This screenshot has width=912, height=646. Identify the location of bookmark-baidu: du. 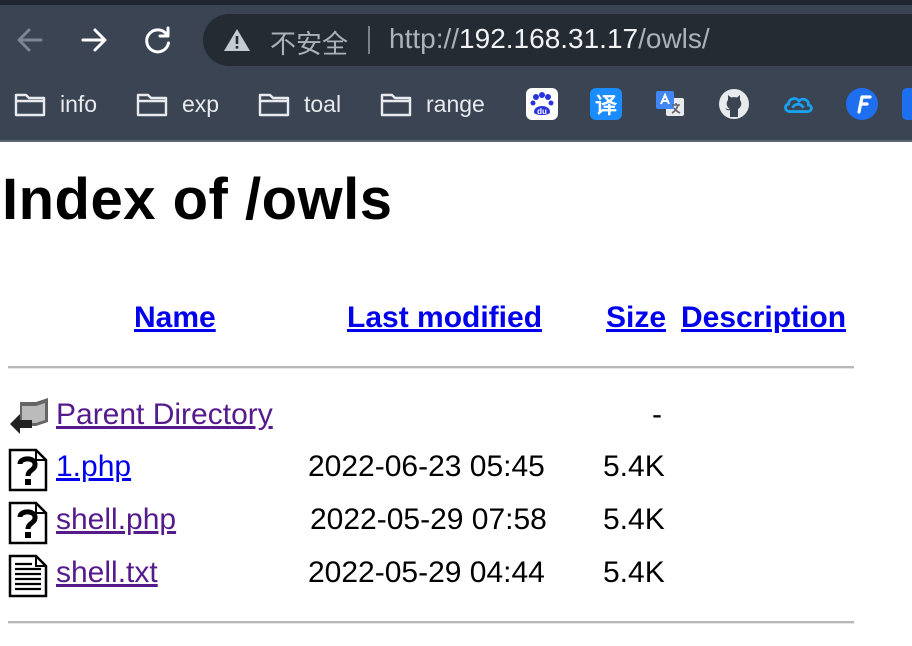
(542, 104).